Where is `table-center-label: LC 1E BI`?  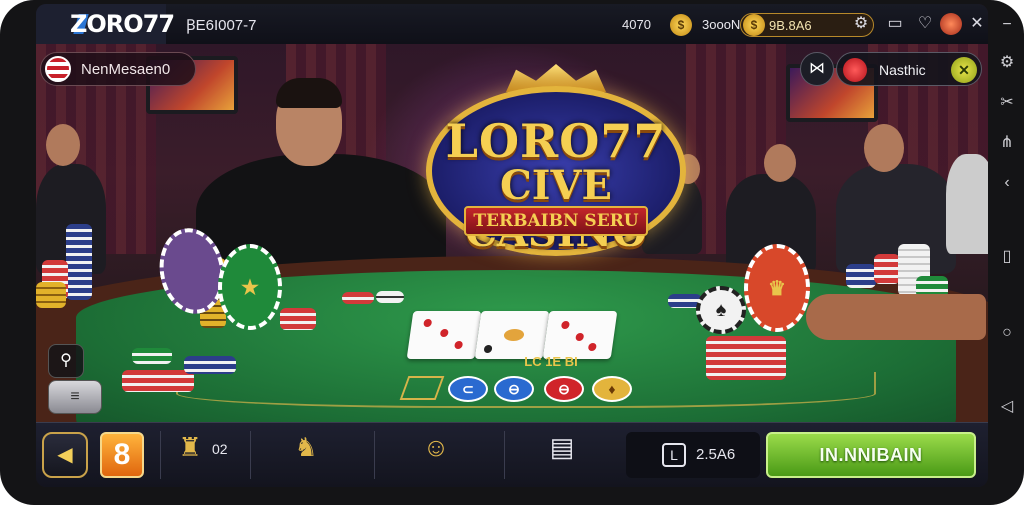
table-center-label: LC 1E BI is located at coordinates (551, 361).